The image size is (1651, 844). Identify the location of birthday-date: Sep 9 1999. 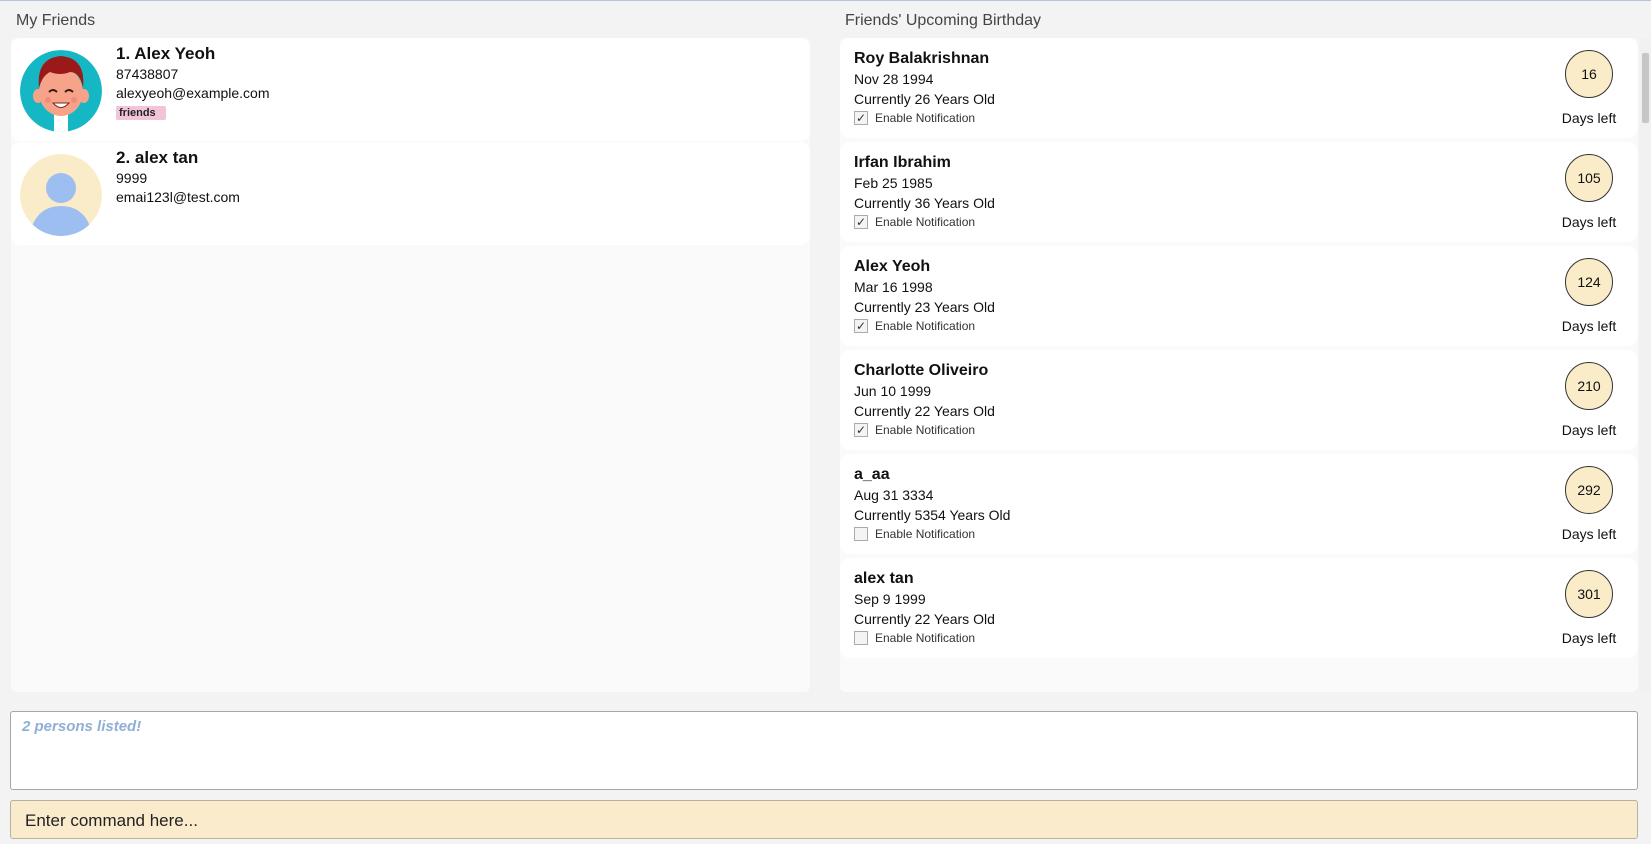
(890, 599).